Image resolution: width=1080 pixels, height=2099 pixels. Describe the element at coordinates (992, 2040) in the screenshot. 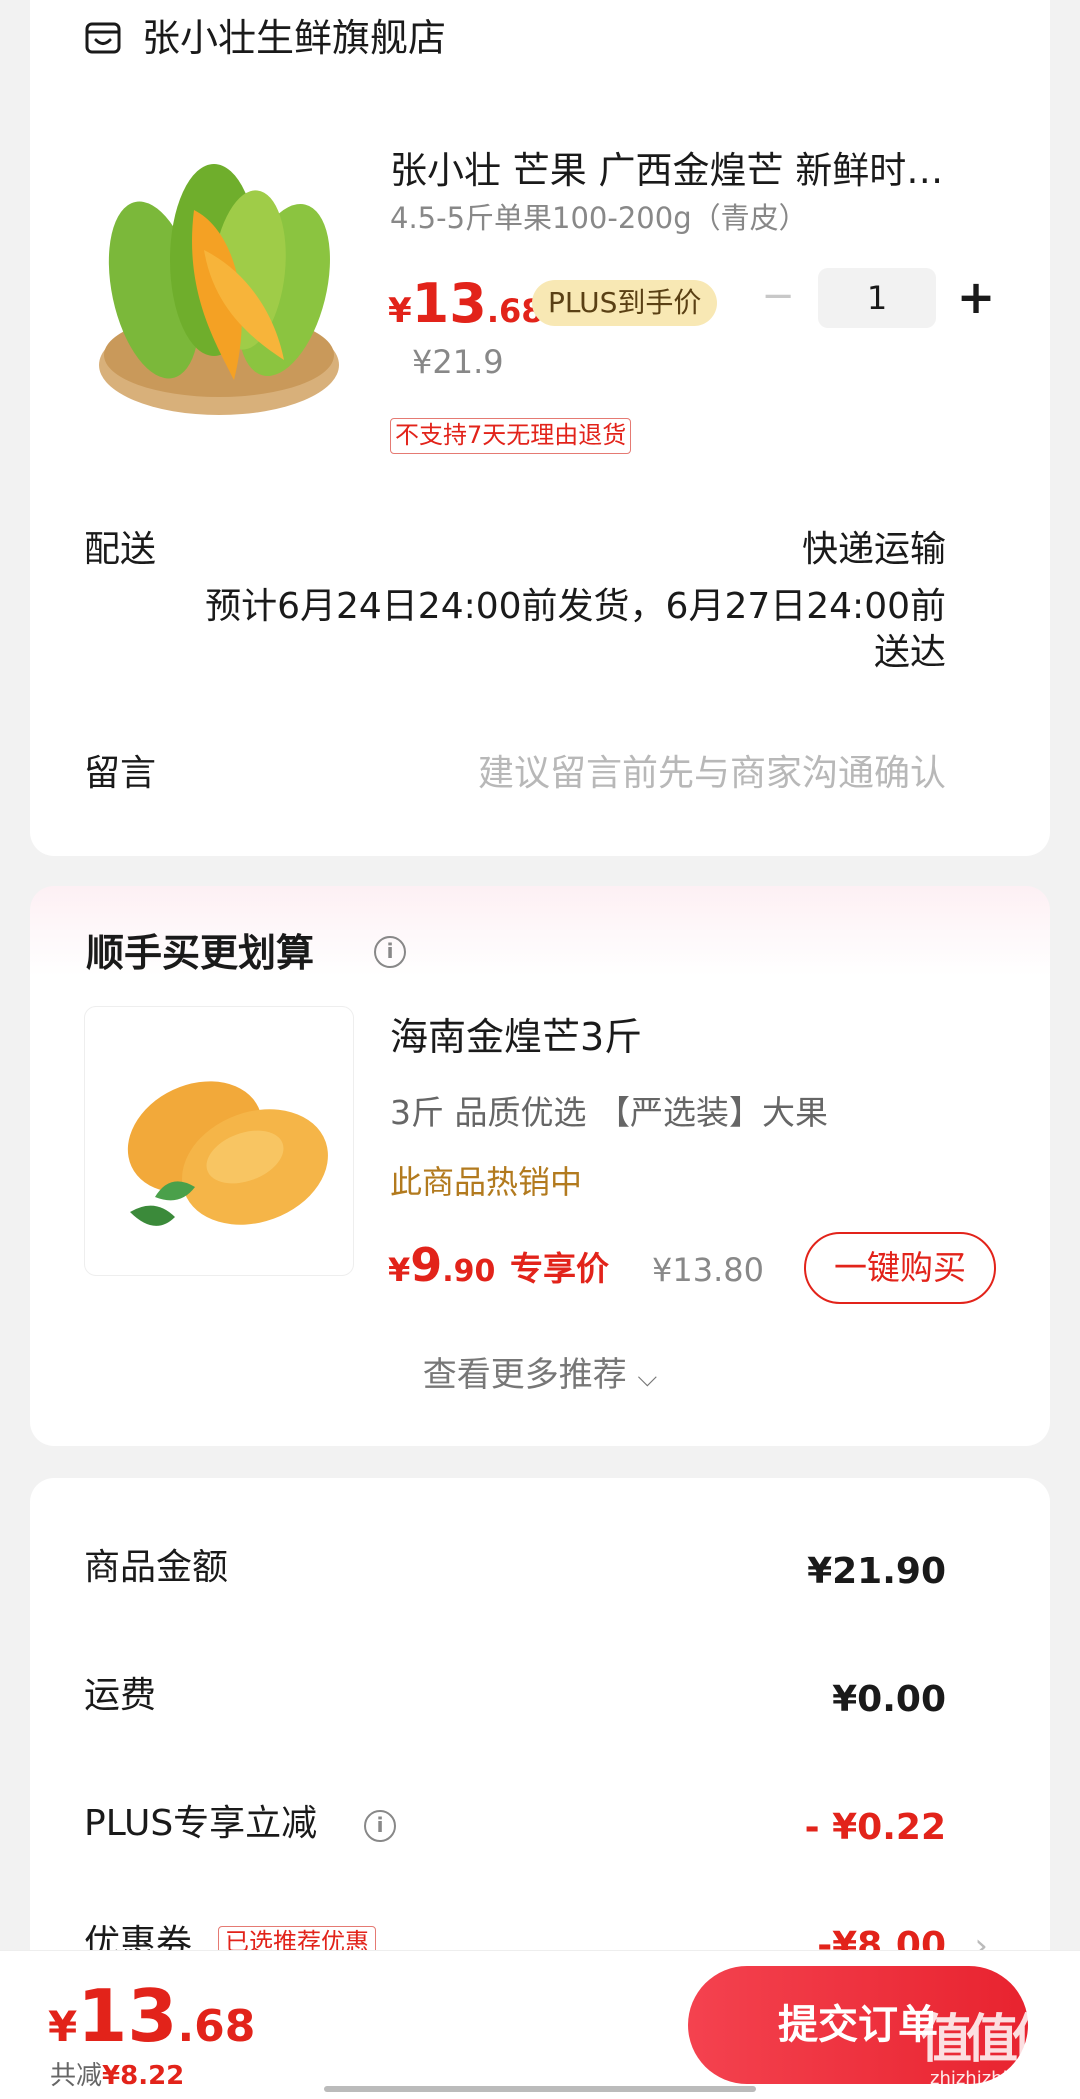

I see `watermark-logo: 值值值` at that location.